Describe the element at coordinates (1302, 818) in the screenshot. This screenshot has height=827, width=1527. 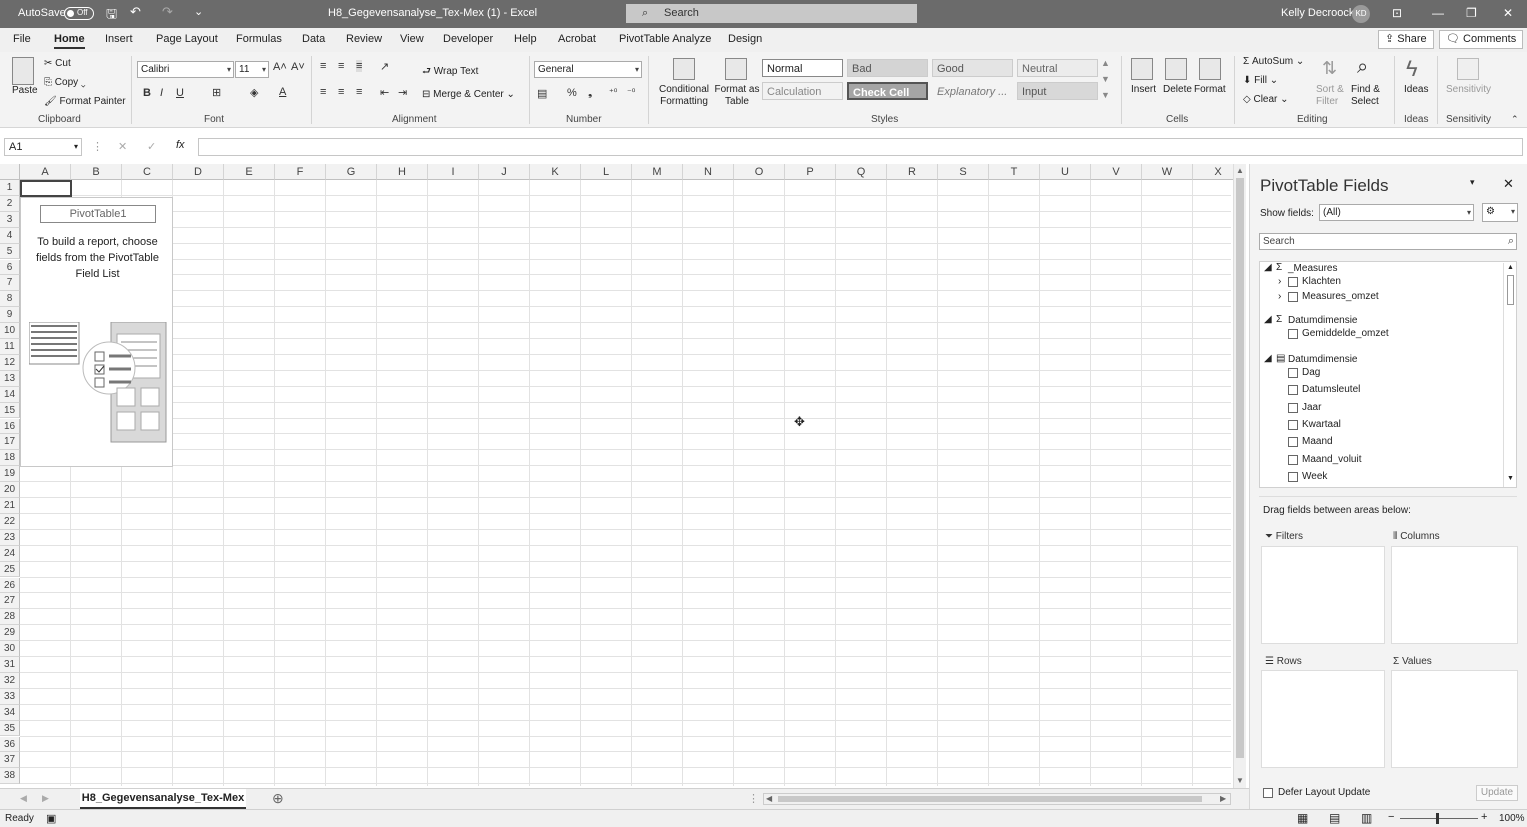
I see `normal-view-icon: ▦` at that location.